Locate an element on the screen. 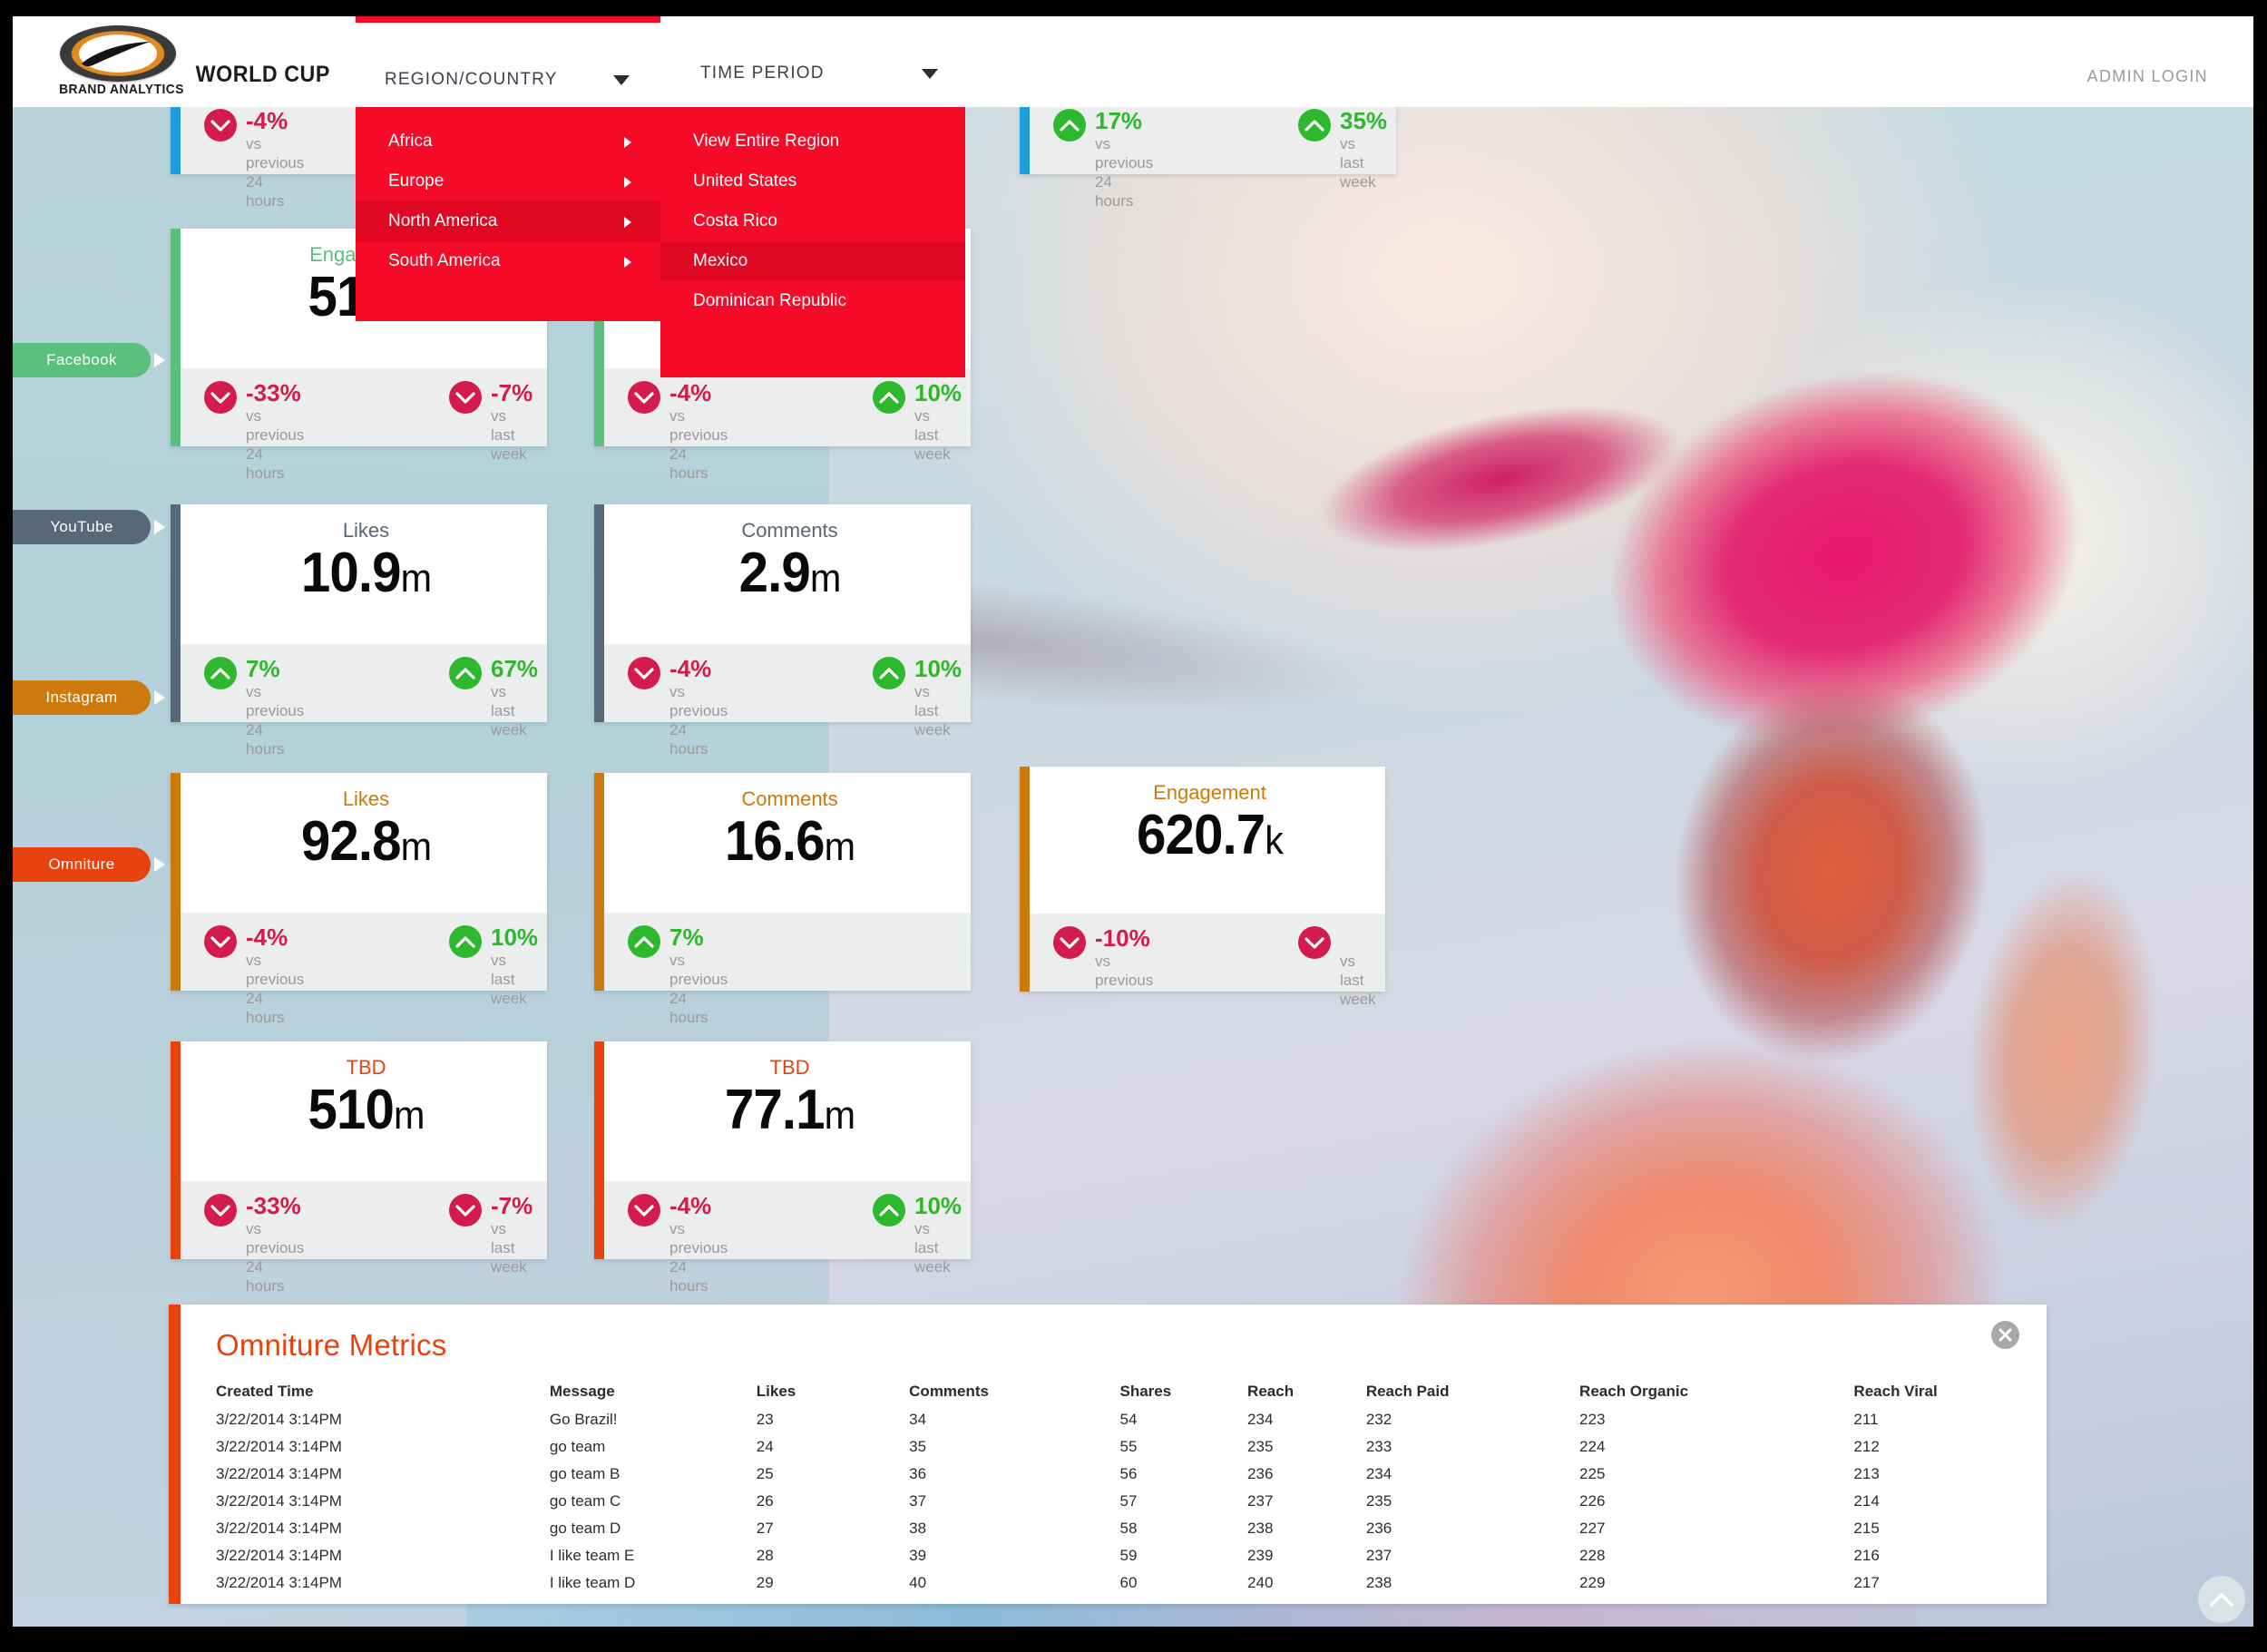 This screenshot has height=1652, width=2267. table-cell: 236 is located at coordinates (1378, 1528).